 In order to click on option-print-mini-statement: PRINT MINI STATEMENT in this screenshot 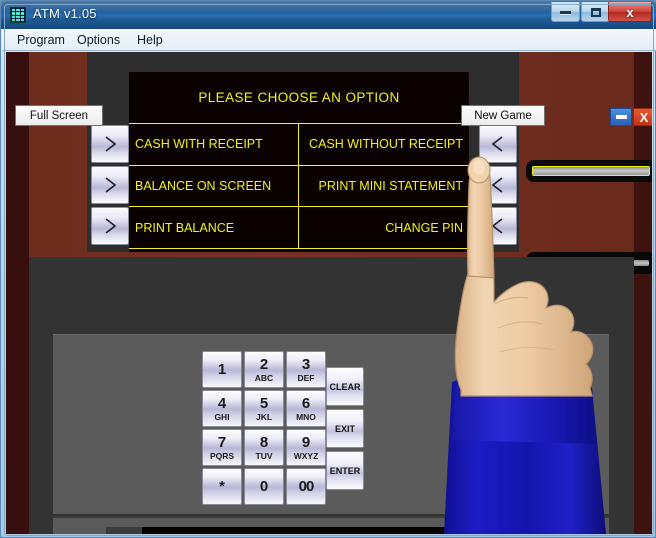, I will do `click(384, 187)`.